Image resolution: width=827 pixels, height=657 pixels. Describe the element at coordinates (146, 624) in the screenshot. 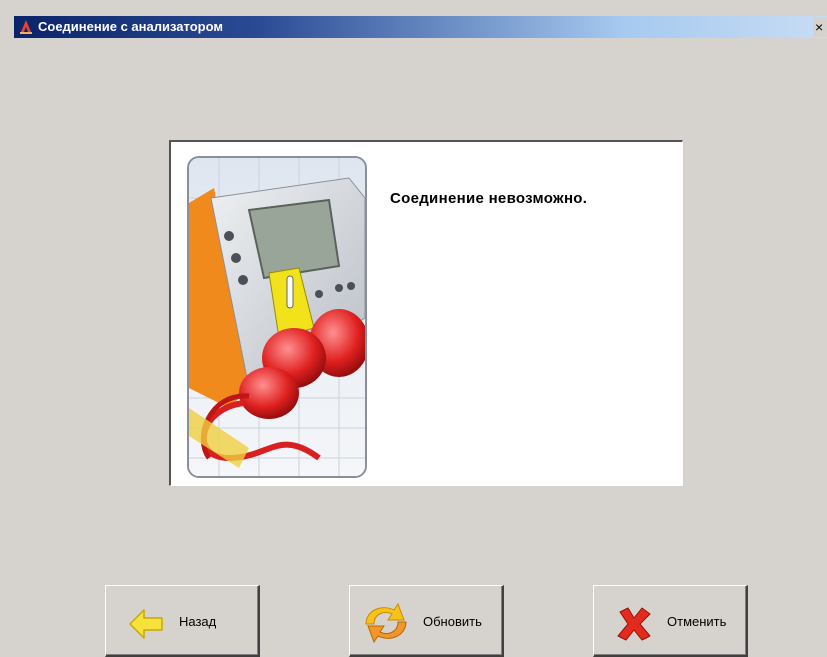

I see `arrow-left-icon` at that location.